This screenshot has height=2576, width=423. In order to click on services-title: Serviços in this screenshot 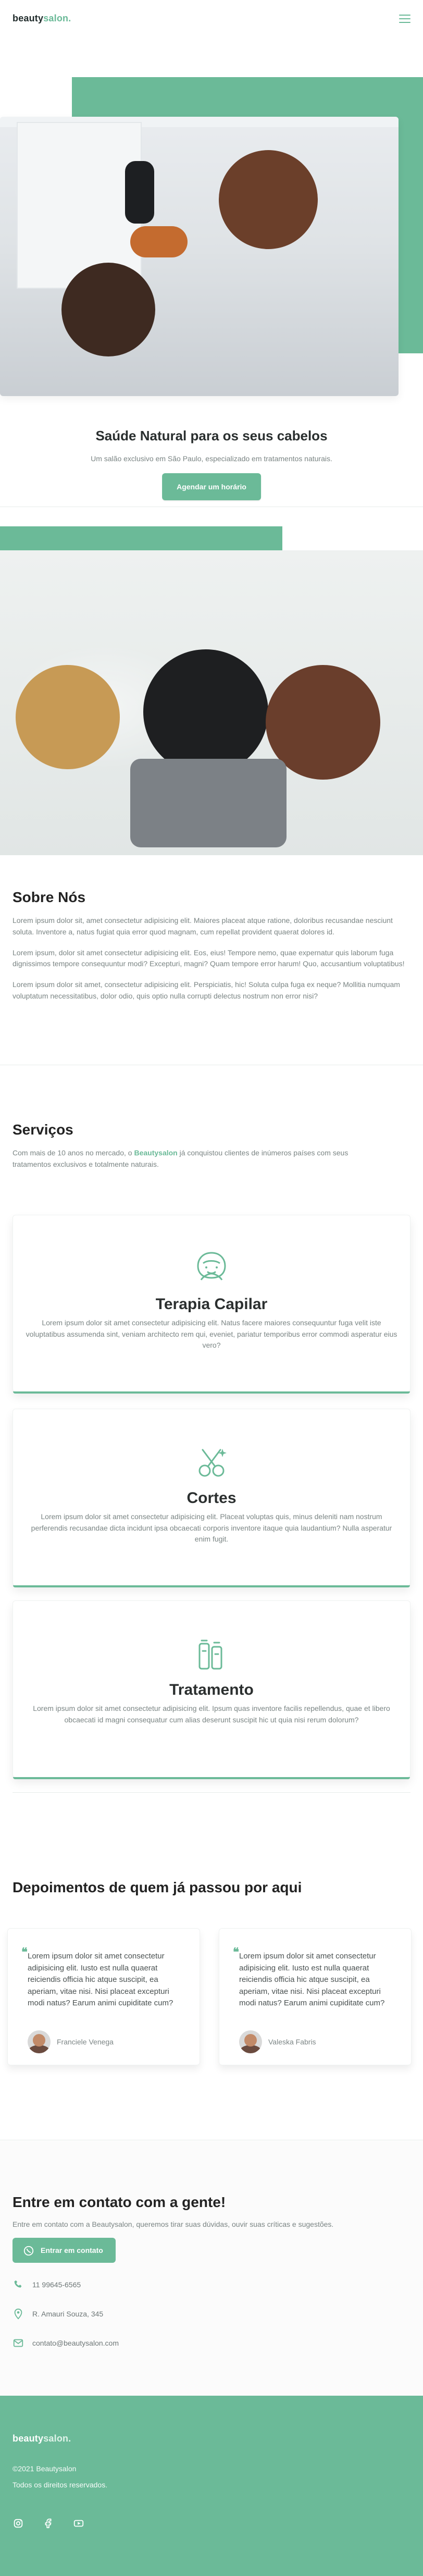, I will do `click(43, 1129)`.